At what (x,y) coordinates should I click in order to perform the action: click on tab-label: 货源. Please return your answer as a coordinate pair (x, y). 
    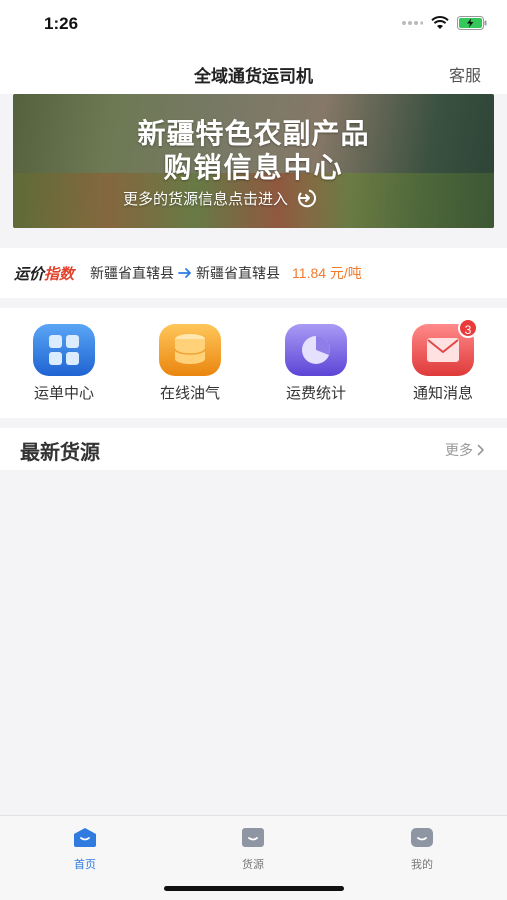
    Looking at the image, I should click on (253, 865).